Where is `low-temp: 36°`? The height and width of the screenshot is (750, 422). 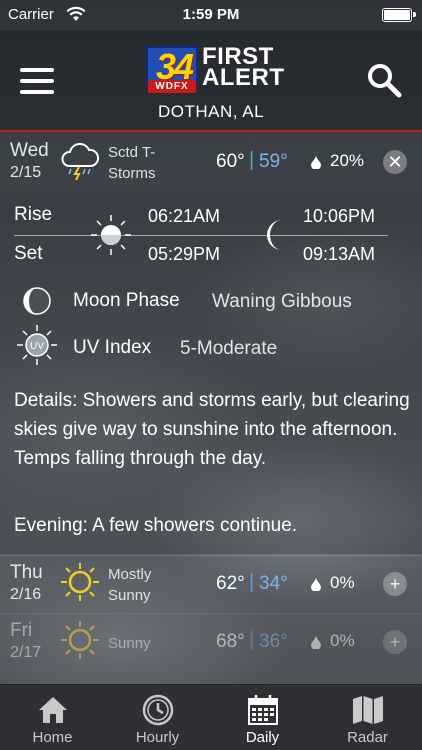
low-temp: 36° is located at coordinates (273, 641).